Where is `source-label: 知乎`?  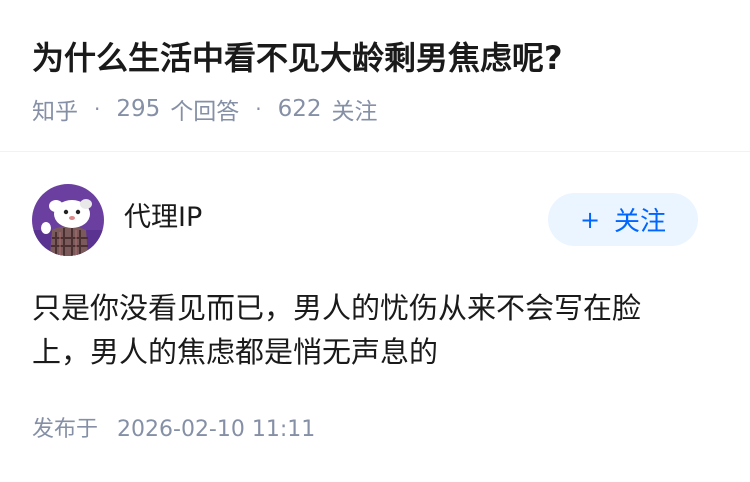 source-label: 知乎 is located at coordinates (55, 112).